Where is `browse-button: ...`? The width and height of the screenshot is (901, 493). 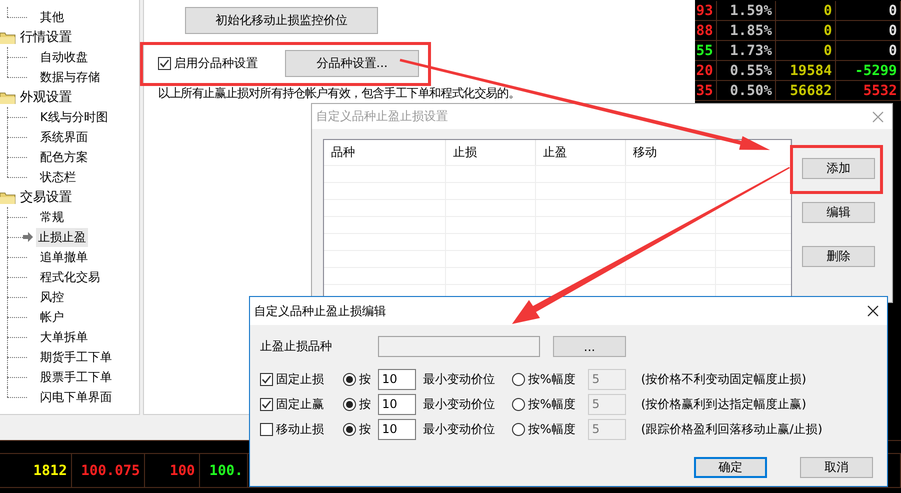 browse-button: ... is located at coordinates (589, 346).